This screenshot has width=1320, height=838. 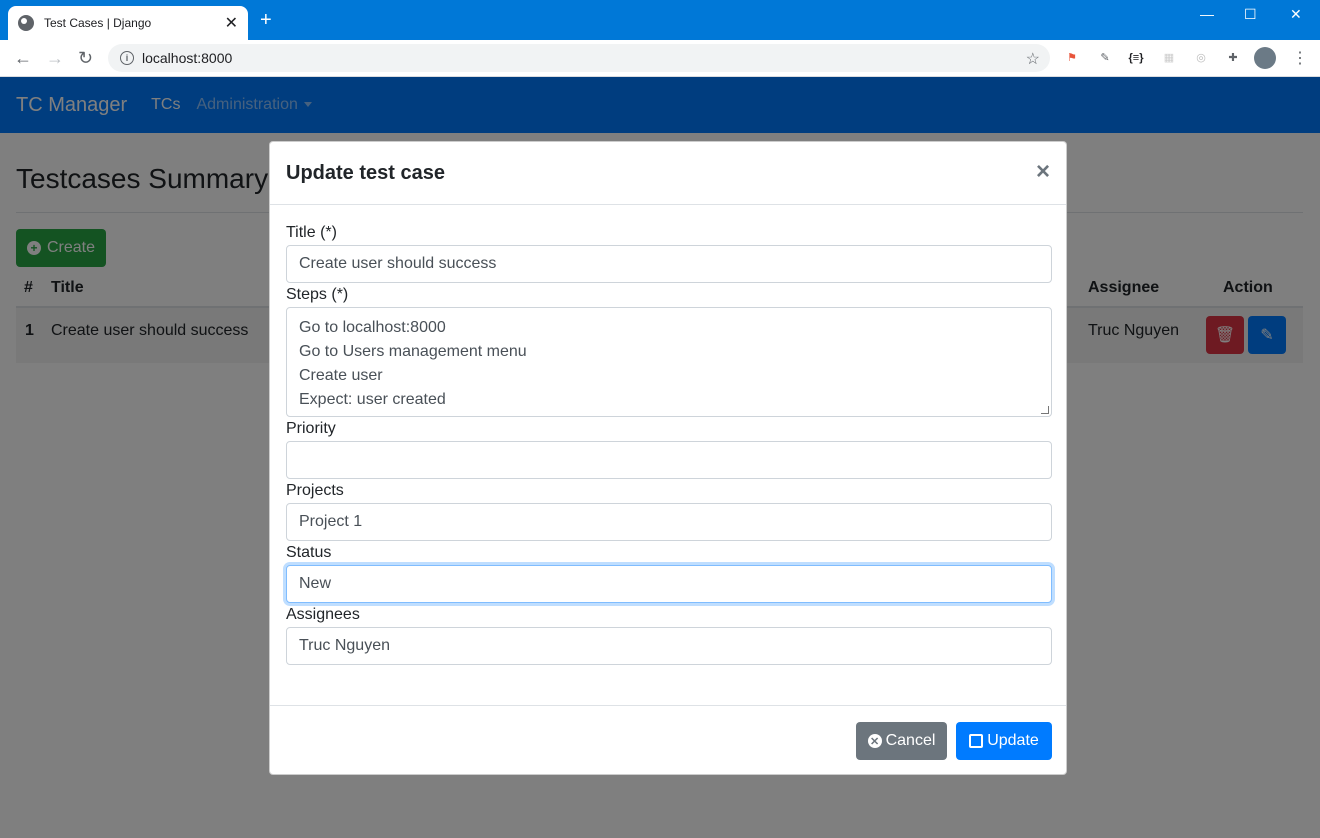 What do you see at coordinates (1169, 58) in the screenshot?
I see `grid-extension-icon: ▦` at bounding box center [1169, 58].